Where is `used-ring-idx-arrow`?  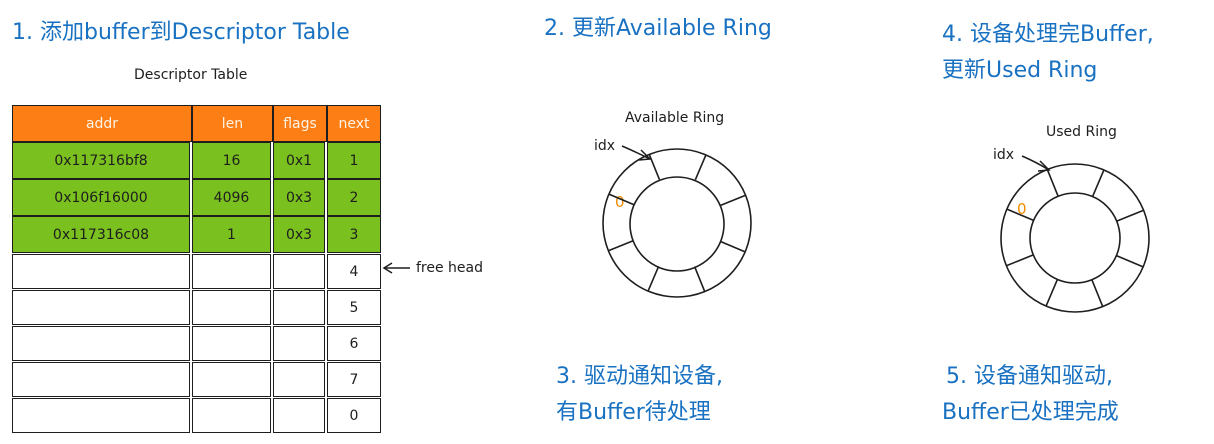
used-ring-idx-arrow is located at coordinates (1036, 163).